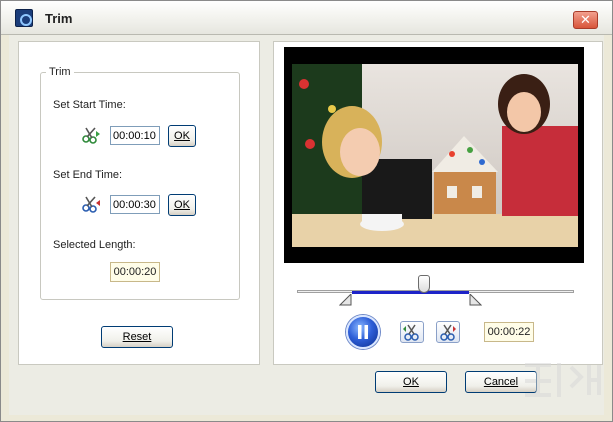  I want to click on window-title: Trim, so click(59, 18).